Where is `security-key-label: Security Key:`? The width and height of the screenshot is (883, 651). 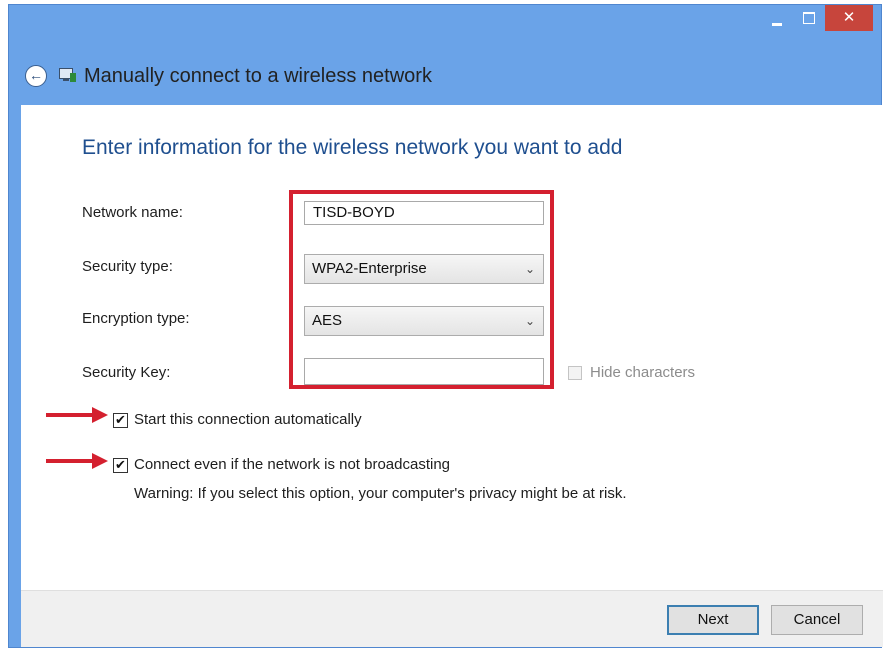
security-key-label: Security Key: is located at coordinates (126, 372).